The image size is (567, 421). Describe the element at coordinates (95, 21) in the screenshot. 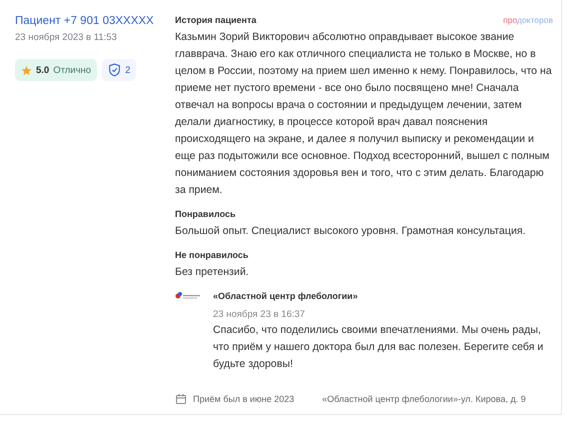

I see `author-link: Пациент +7 901 03XXXXX` at that location.